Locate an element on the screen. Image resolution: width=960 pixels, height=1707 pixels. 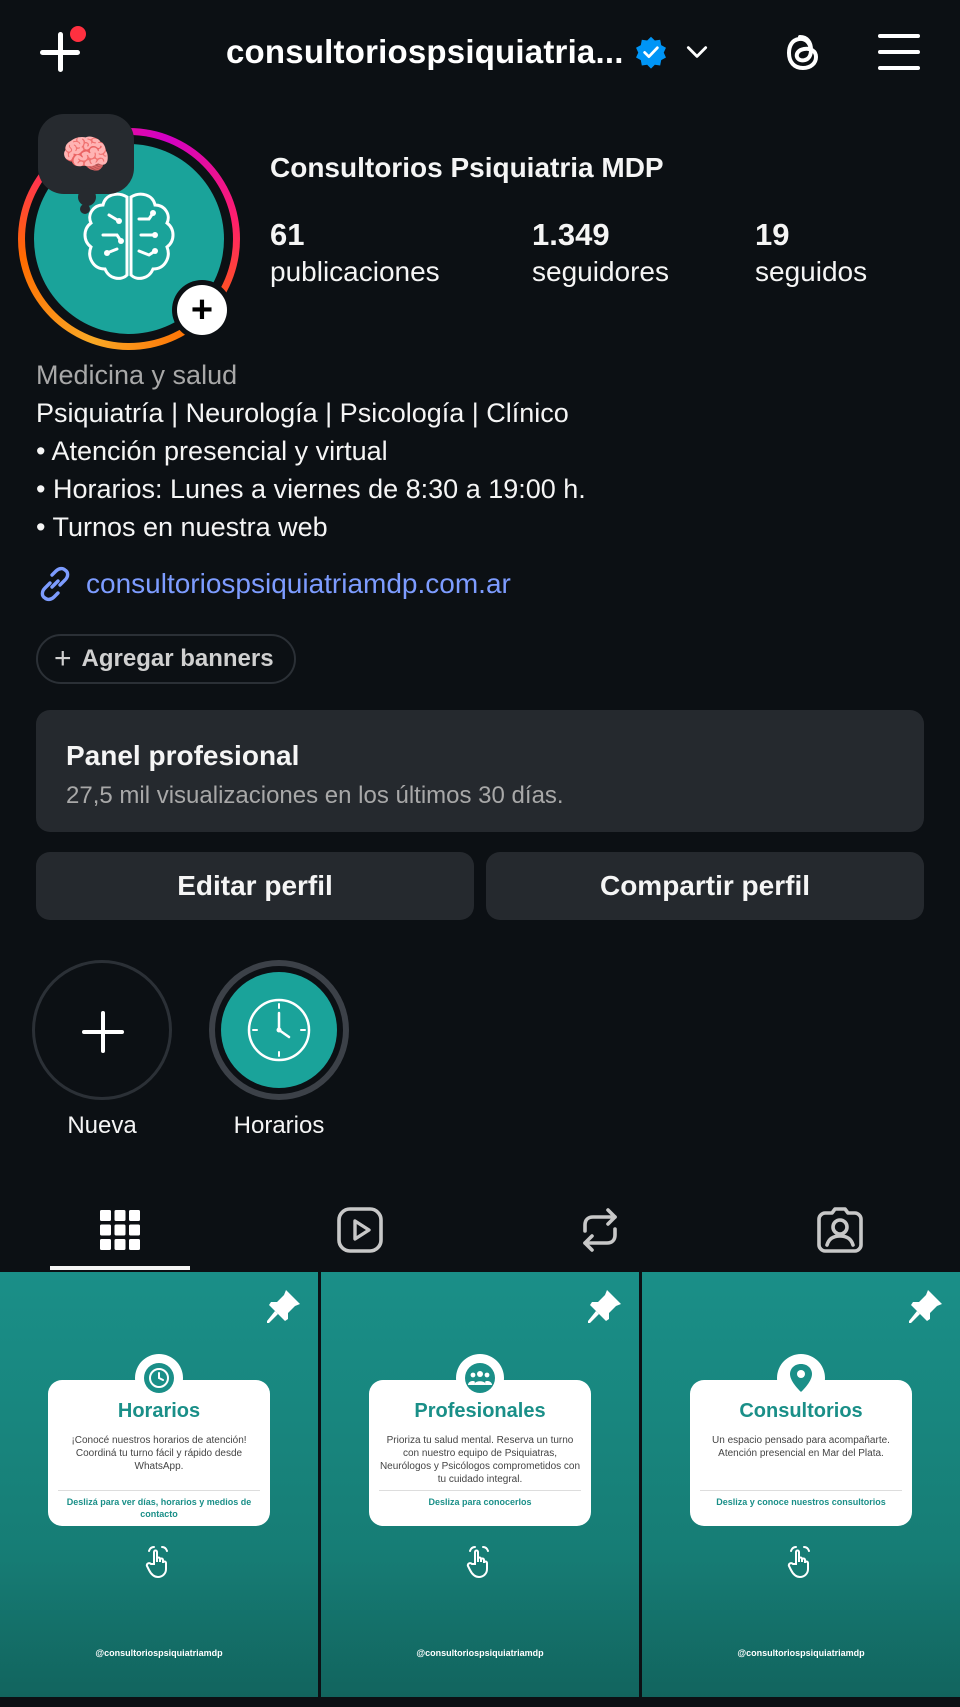
people-icon is located at coordinates (480, 1378).